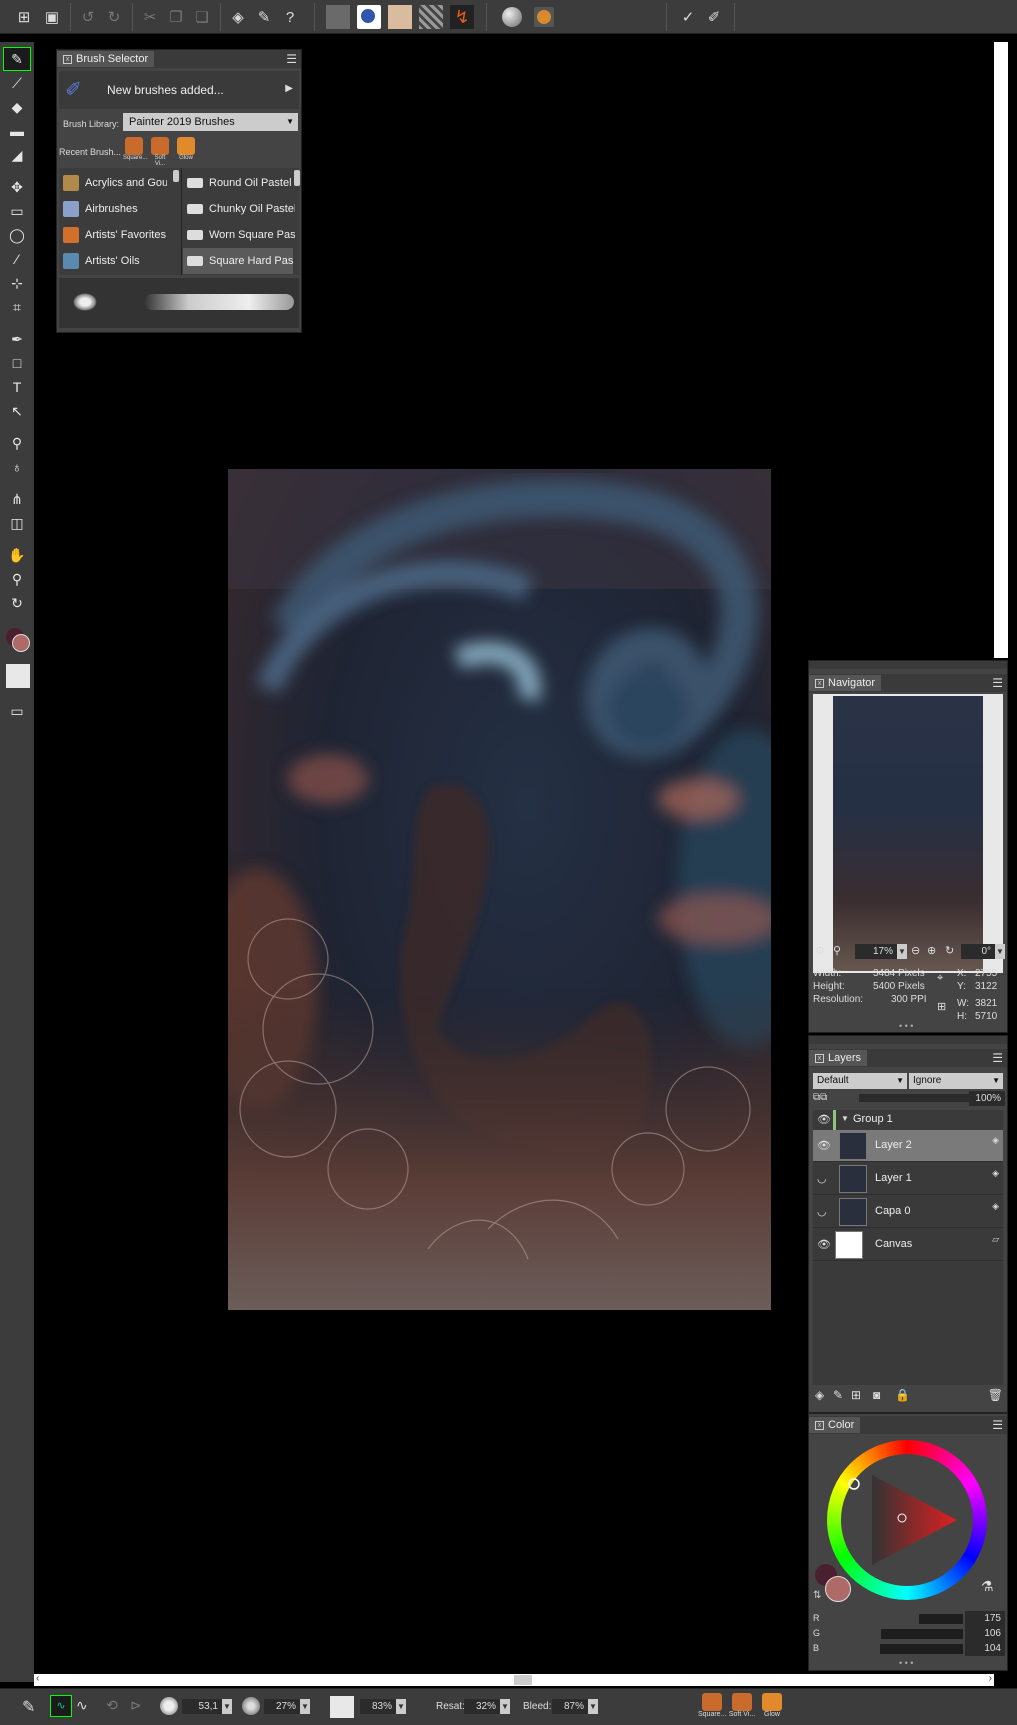  I want to click on paper-texture-icon, so click(338, 17).